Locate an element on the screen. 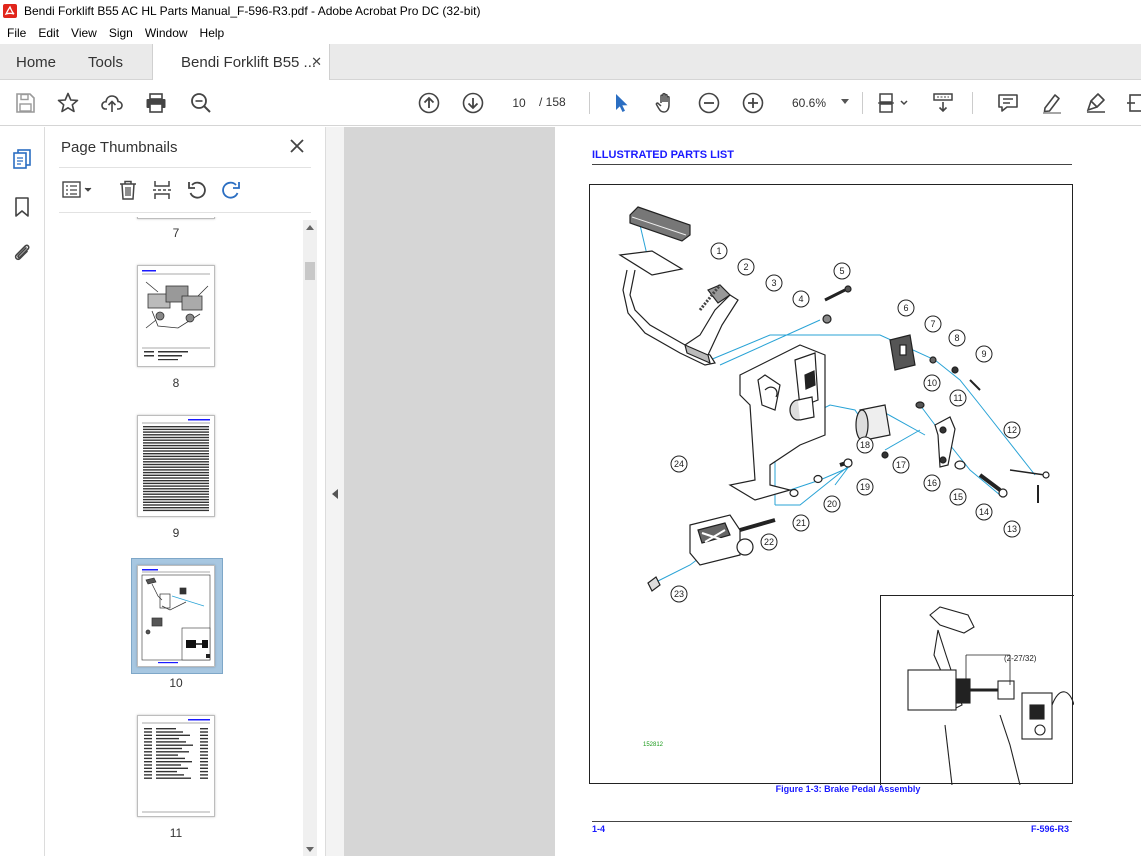 This screenshot has width=1141, height=856. svg-text: 16 is located at coordinates (932, 483).